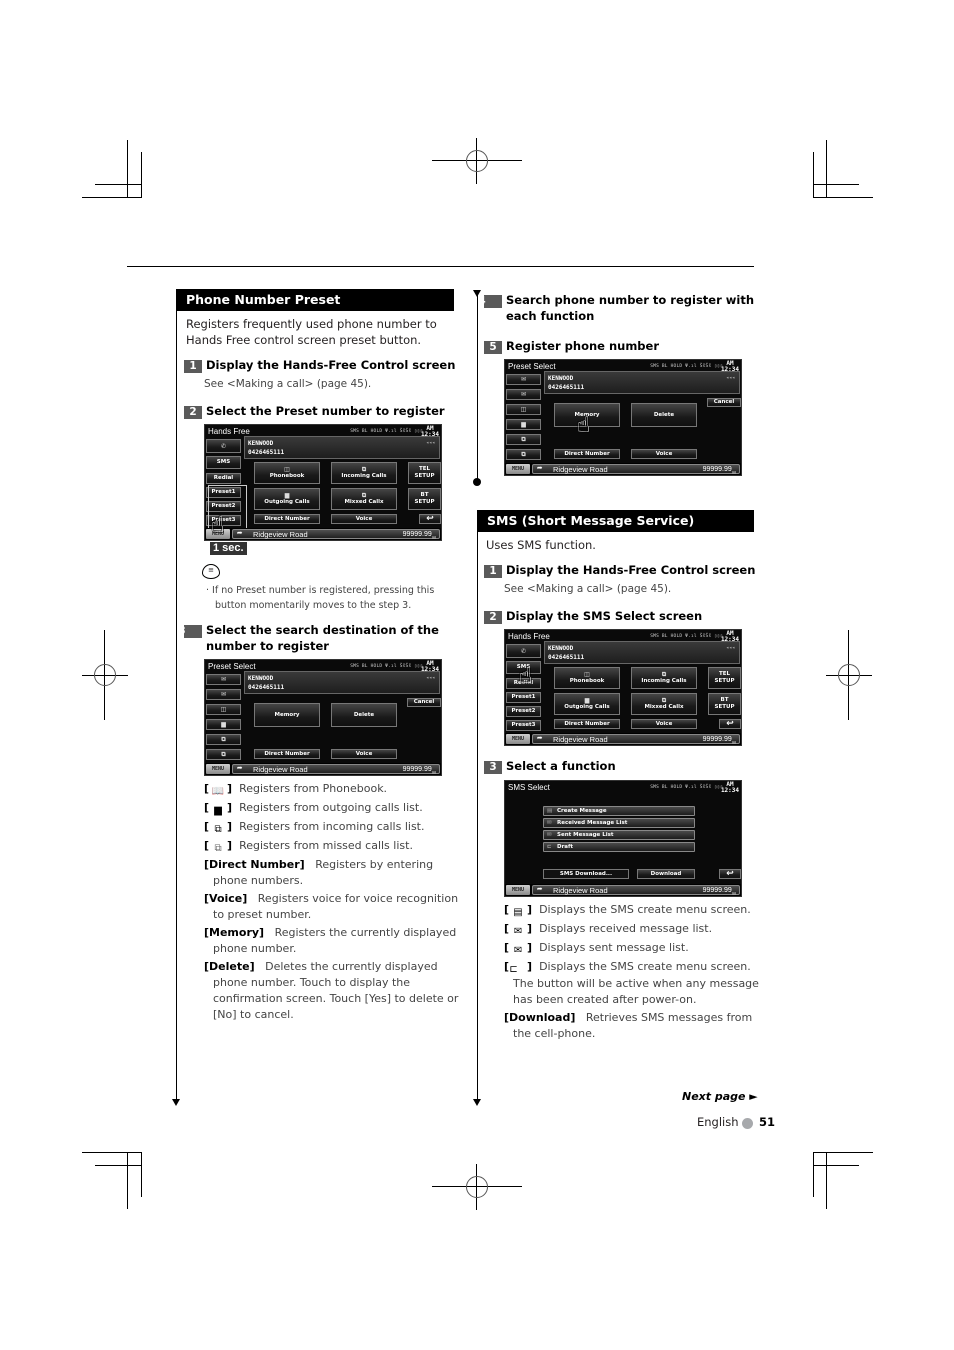 The width and height of the screenshot is (954, 1350). Describe the element at coordinates (619, 811) in the screenshot. I see `create-message-item: ▤ Create Message` at that location.